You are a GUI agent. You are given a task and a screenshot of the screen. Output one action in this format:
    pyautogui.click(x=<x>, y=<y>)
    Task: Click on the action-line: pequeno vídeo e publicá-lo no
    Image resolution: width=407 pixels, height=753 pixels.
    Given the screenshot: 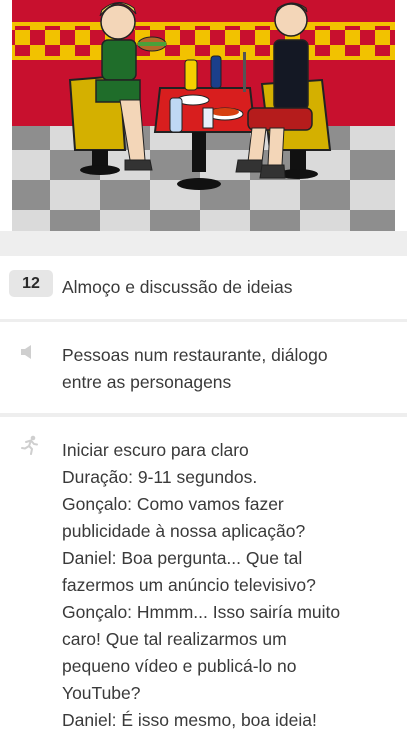 What is the action you would take?
    pyautogui.click(x=179, y=666)
    